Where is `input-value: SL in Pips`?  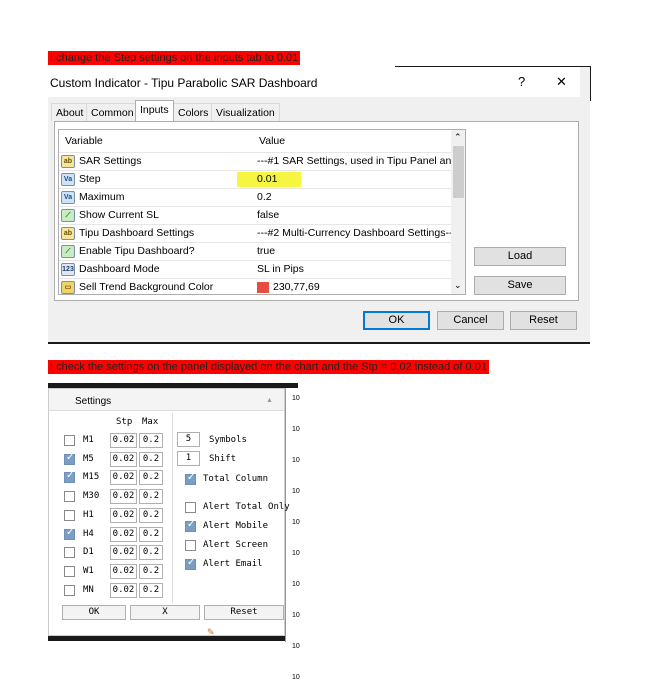
input-value: SL in Pips is located at coordinates (280, 269).